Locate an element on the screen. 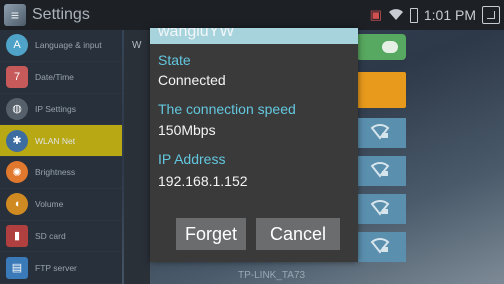 This screenshot has height=284, width=504. ip-value: 192.168.1.152 is located at coordinates (203, 181).